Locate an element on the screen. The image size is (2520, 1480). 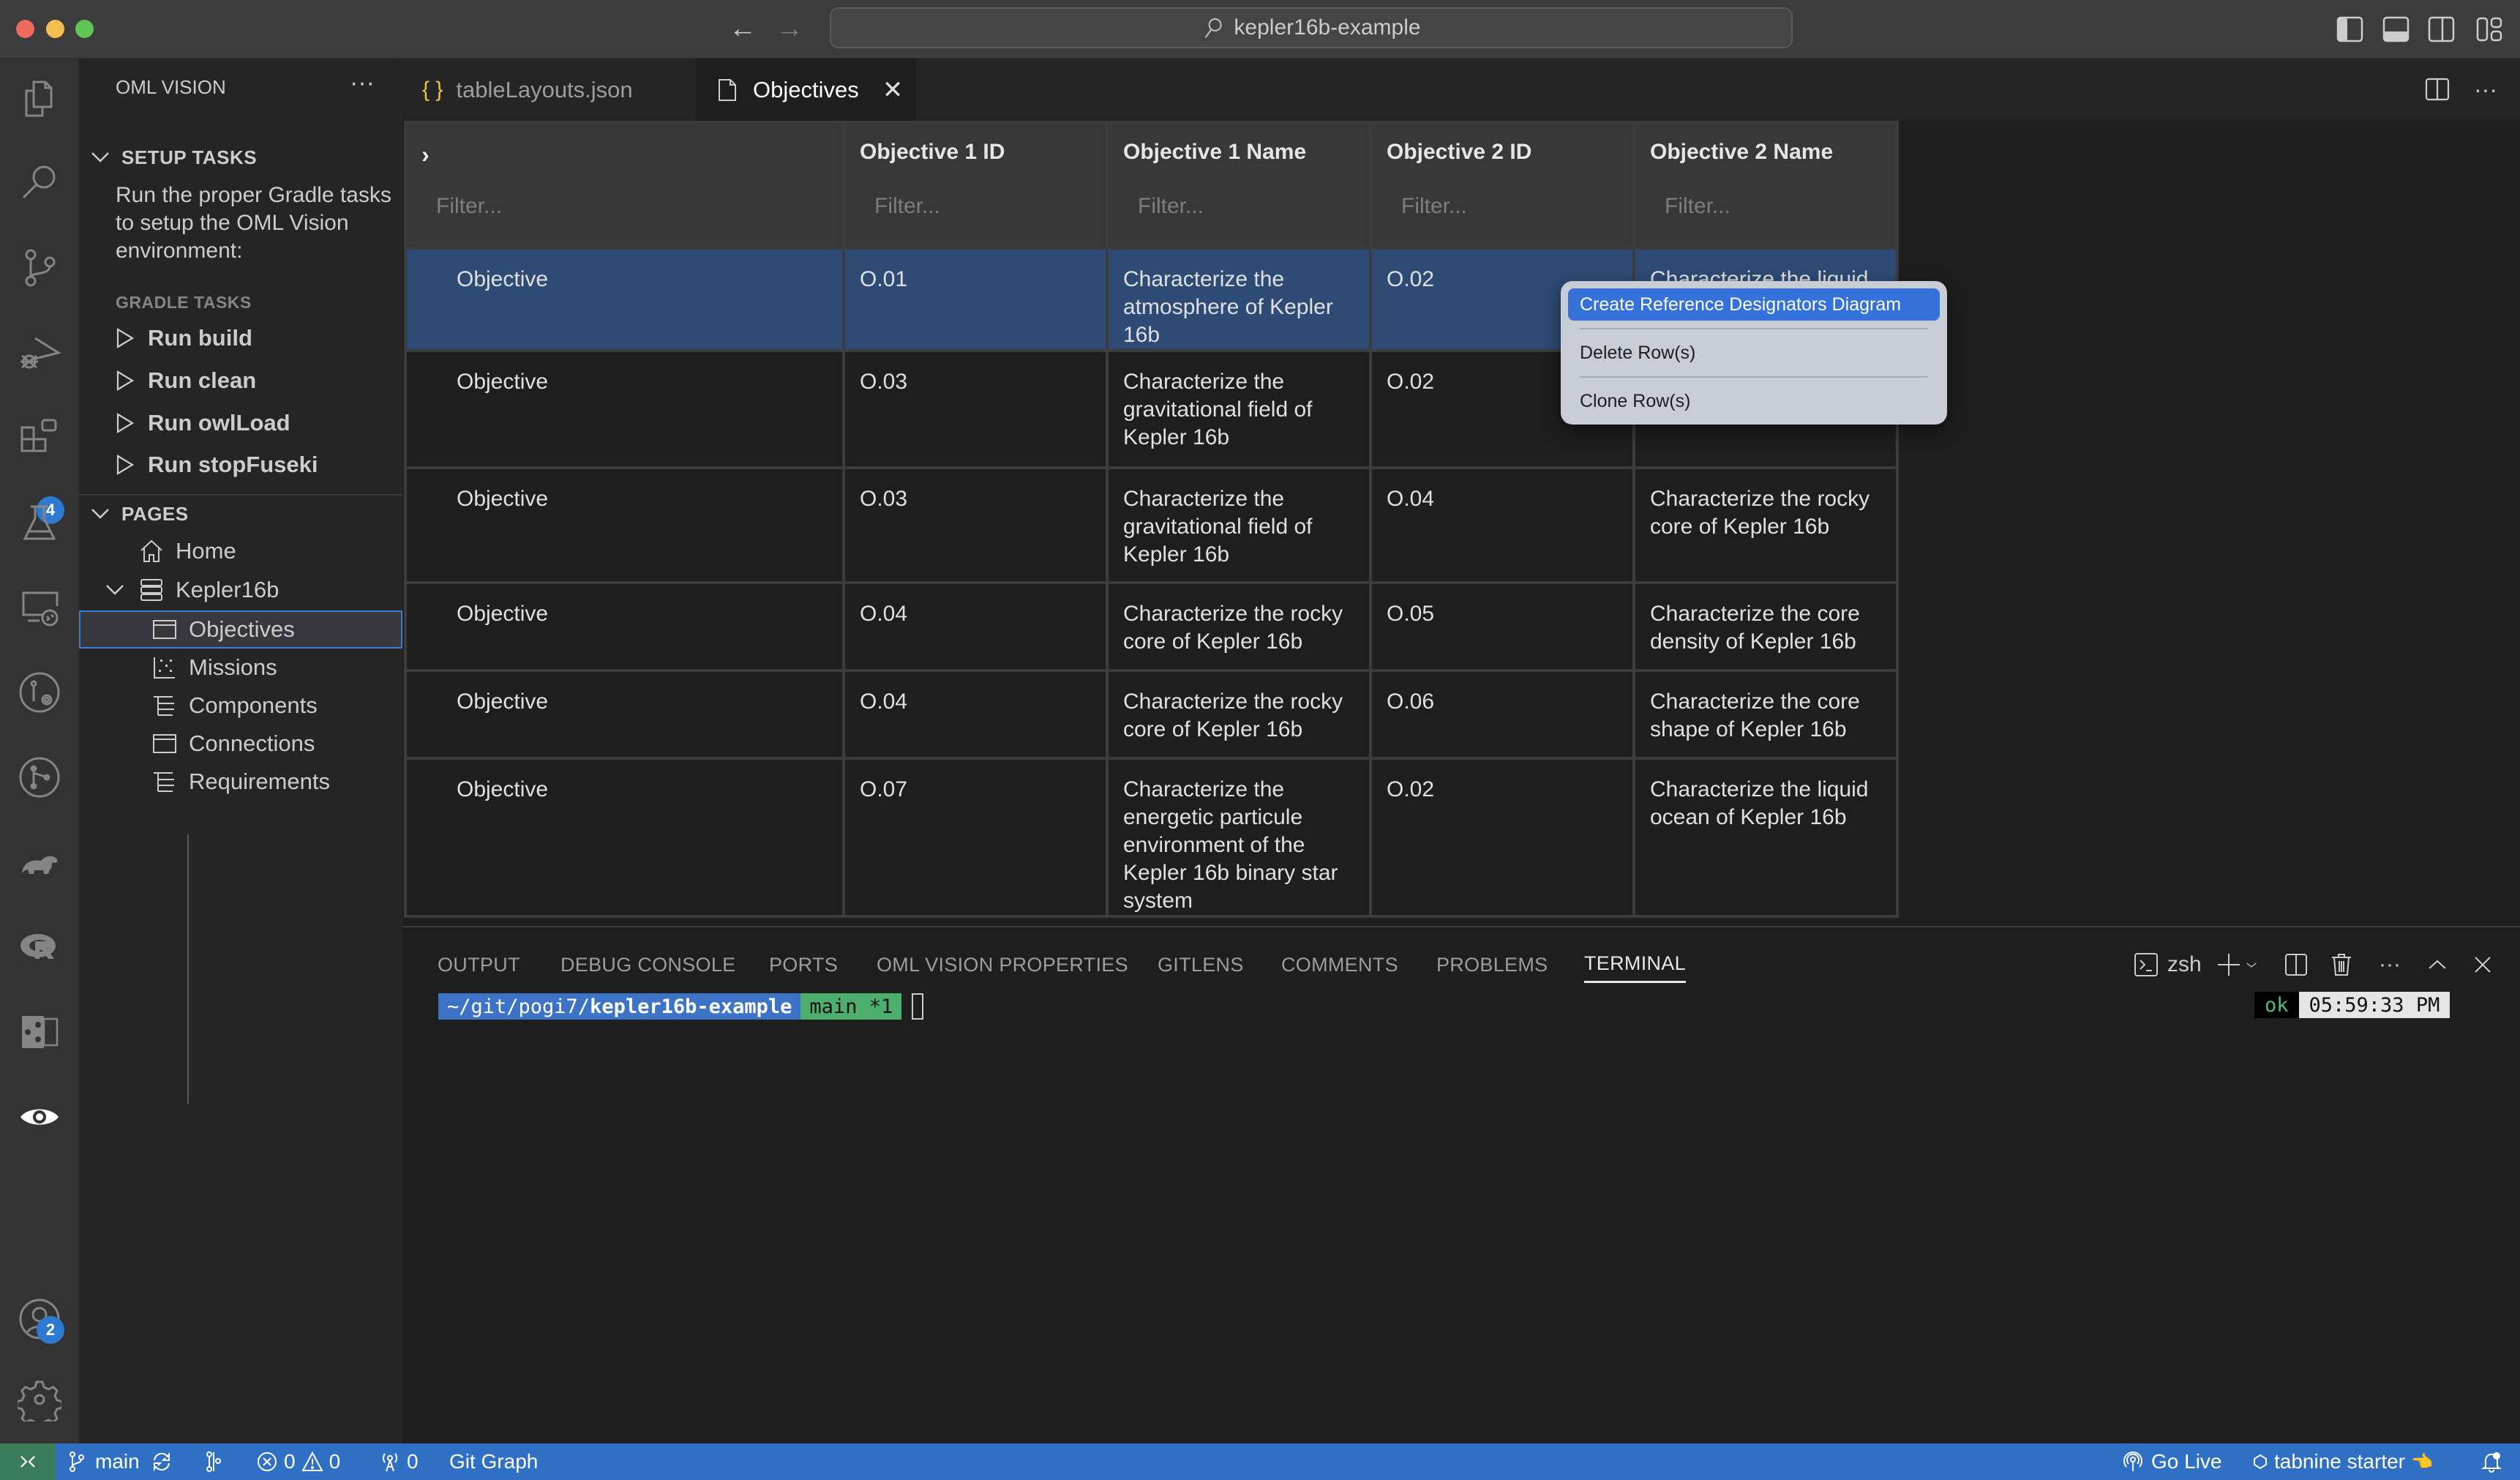
column-header-objective-2-name: Objective 2 Name is located at coordinates (1765, 185).